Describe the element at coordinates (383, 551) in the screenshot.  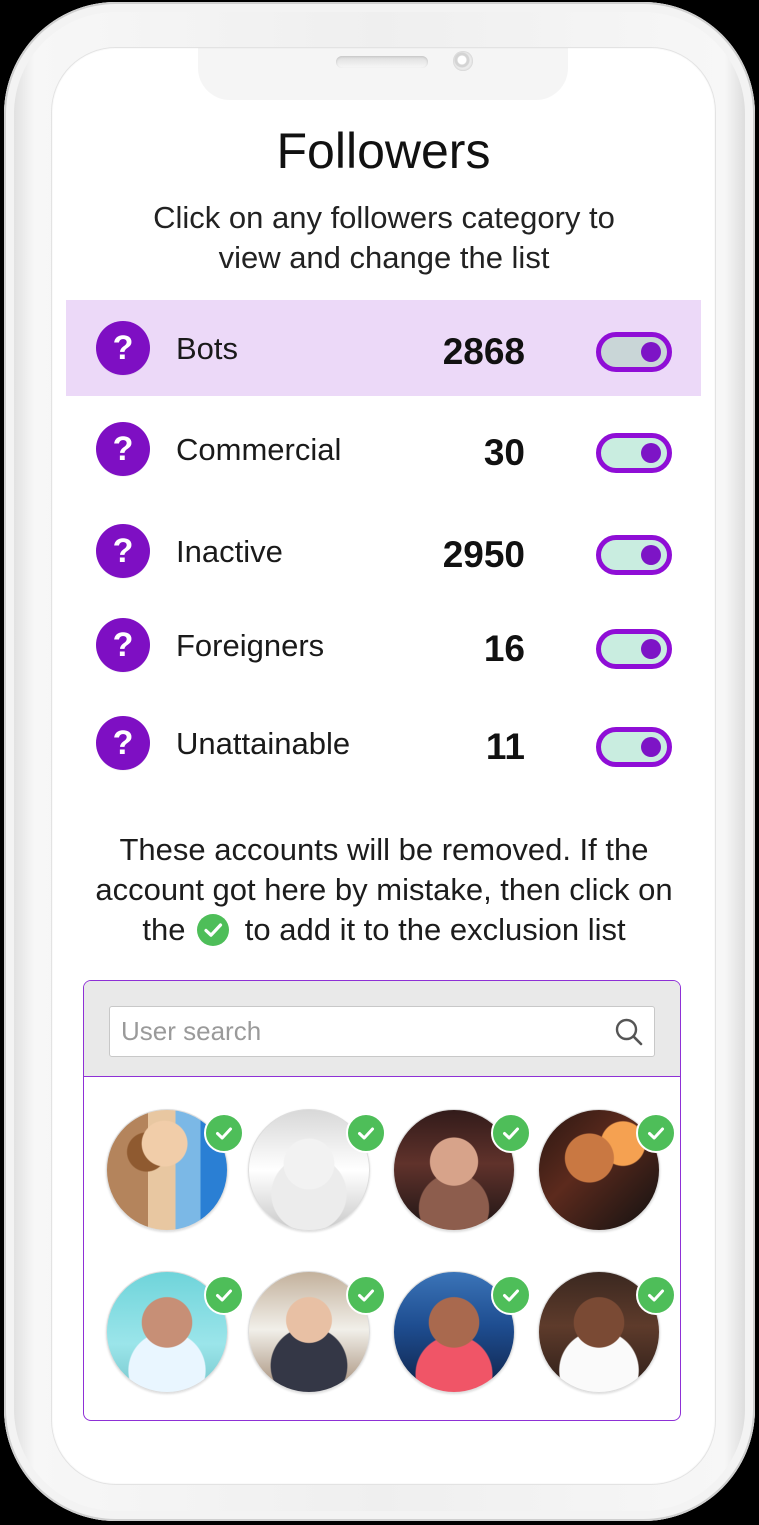
I see `category-row-inactive: ? Inactive 2950` at that location.